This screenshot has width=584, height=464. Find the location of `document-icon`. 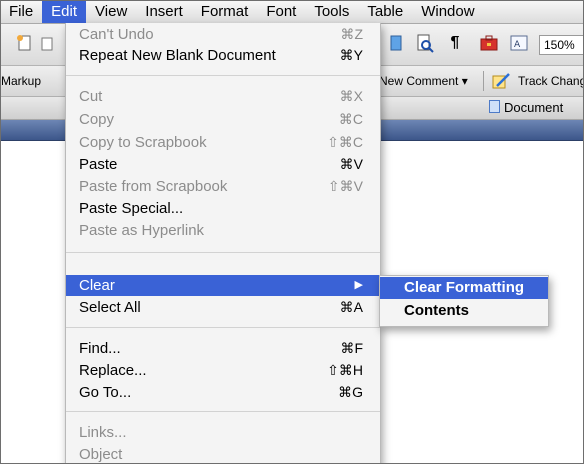

document-icon is located at coordinates (494, 106).